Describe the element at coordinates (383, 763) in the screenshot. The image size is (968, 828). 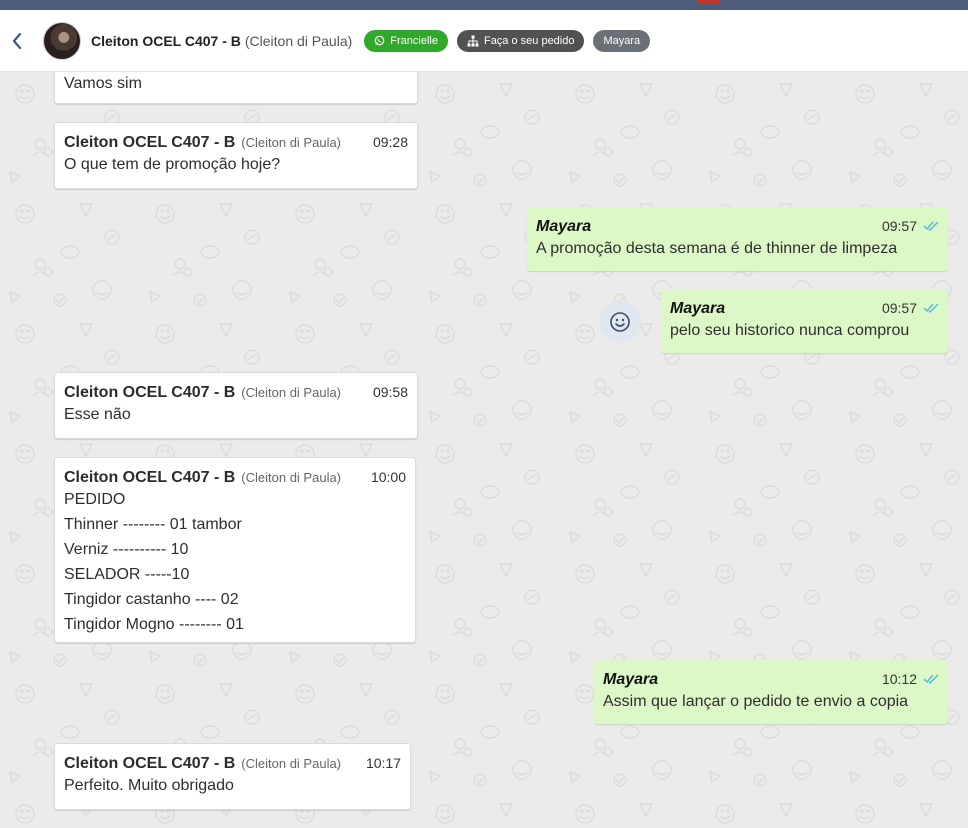
I see `message-time: 10:17` at that location.